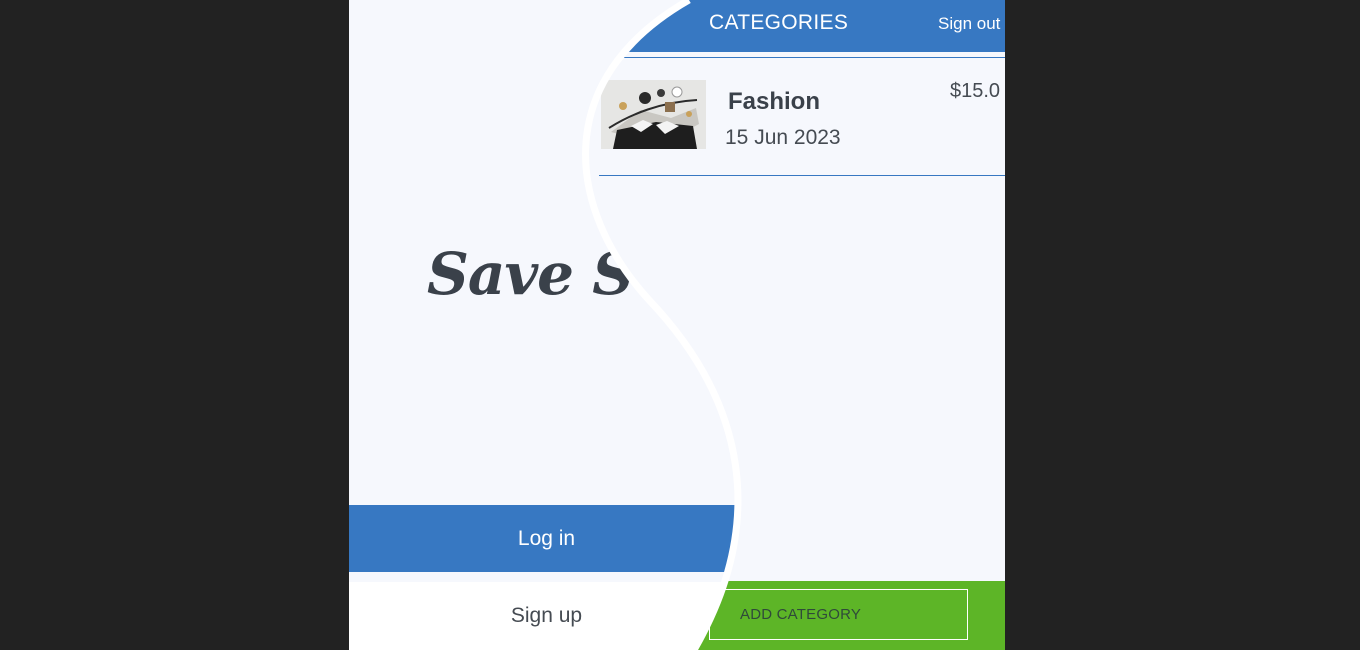 The image size is (1360, 650). I want to click on category-name: Fashion, so click(774, 101).